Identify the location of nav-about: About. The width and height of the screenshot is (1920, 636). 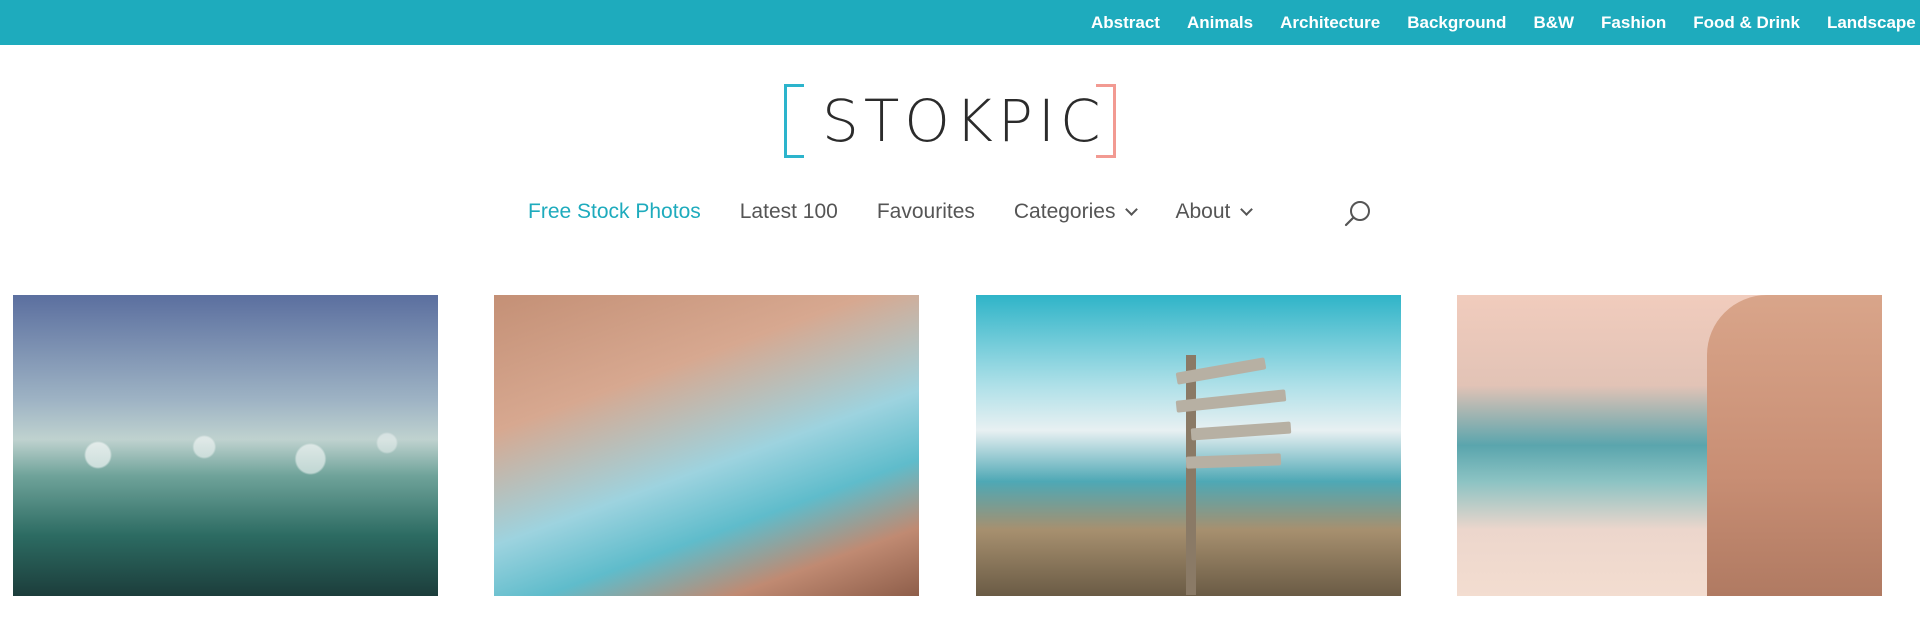
(1214, 212).